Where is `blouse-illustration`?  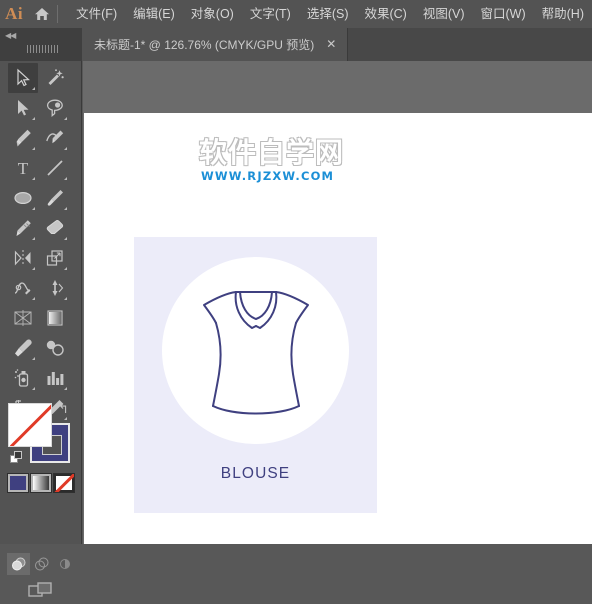
blouse-illustration is located at coordinates (256, 353).